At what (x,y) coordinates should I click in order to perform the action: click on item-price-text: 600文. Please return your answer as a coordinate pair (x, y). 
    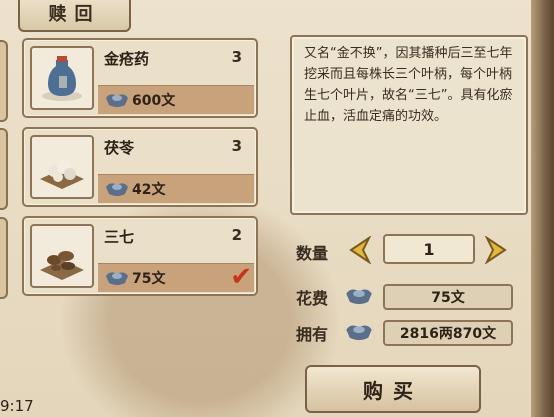
    Looking at the image, I should click on (154, 101).